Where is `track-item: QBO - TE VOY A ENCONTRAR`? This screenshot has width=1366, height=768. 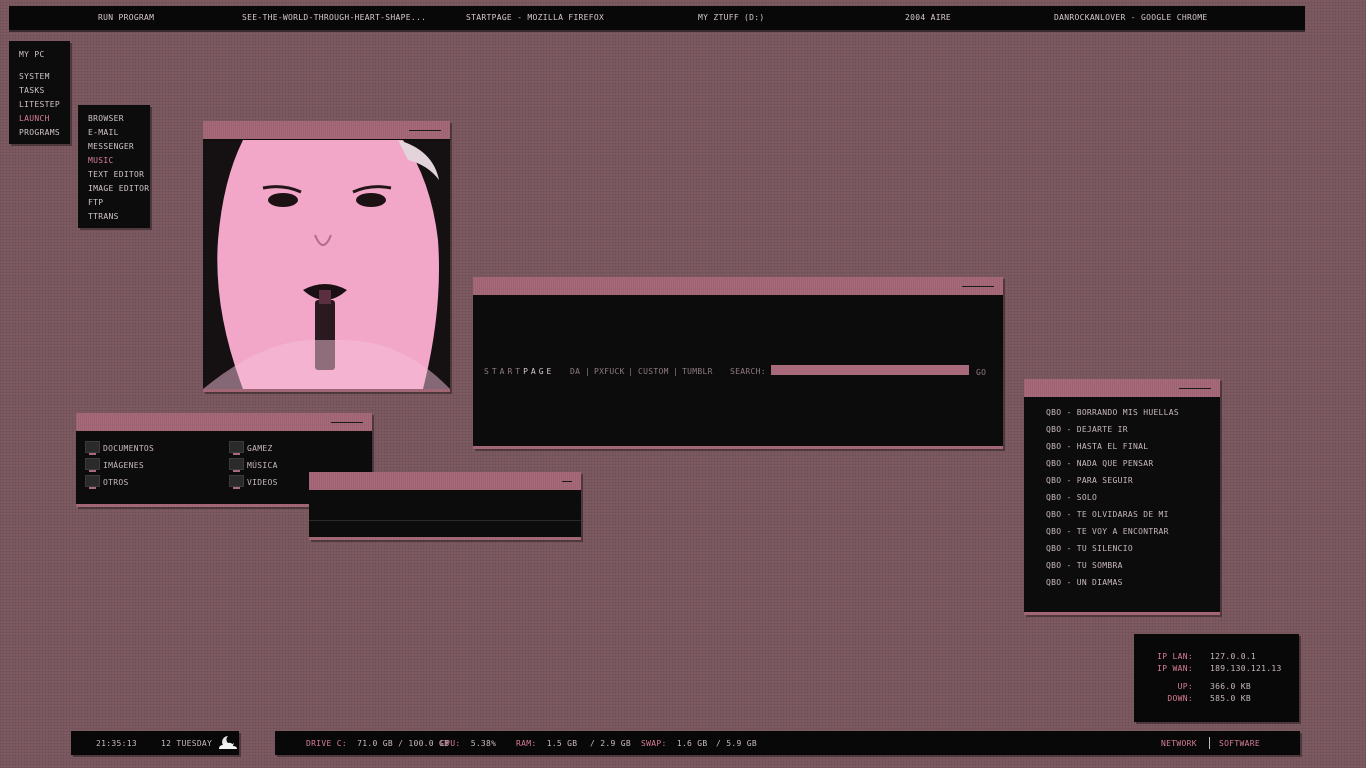
track-item: QBO - TE VOY A ENCONTRAR is located at coordinates (1107, 531).